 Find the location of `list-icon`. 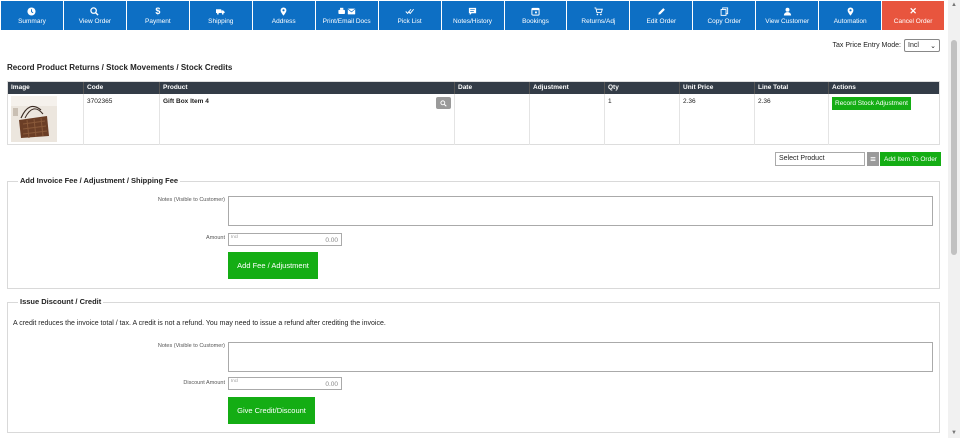

list-icon is located at coordinates (873, 159).